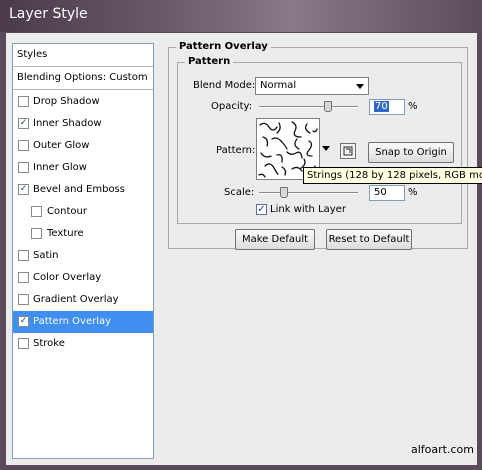  What do you see at coordinates (411, 152) in the screenshot?
I see `snap-to-origin-button: Snap to Origin` at bounding box center [411, 152].